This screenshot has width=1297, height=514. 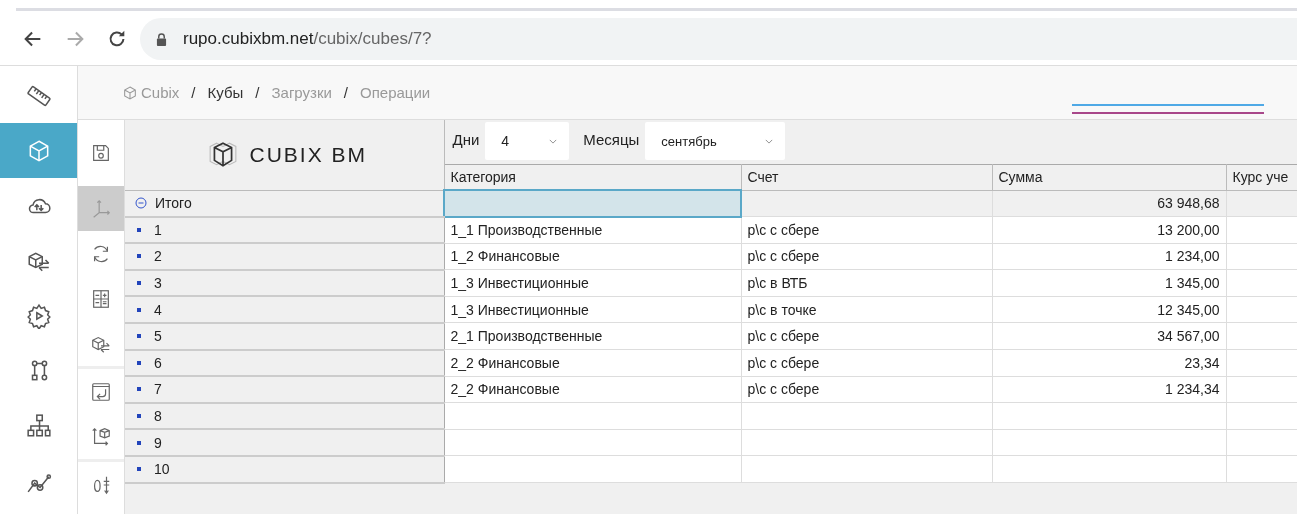 What do you see at coordinates (101, 436) in the screenshot?
I see `cube-arrows-icon` at bounding box center [101, 436].